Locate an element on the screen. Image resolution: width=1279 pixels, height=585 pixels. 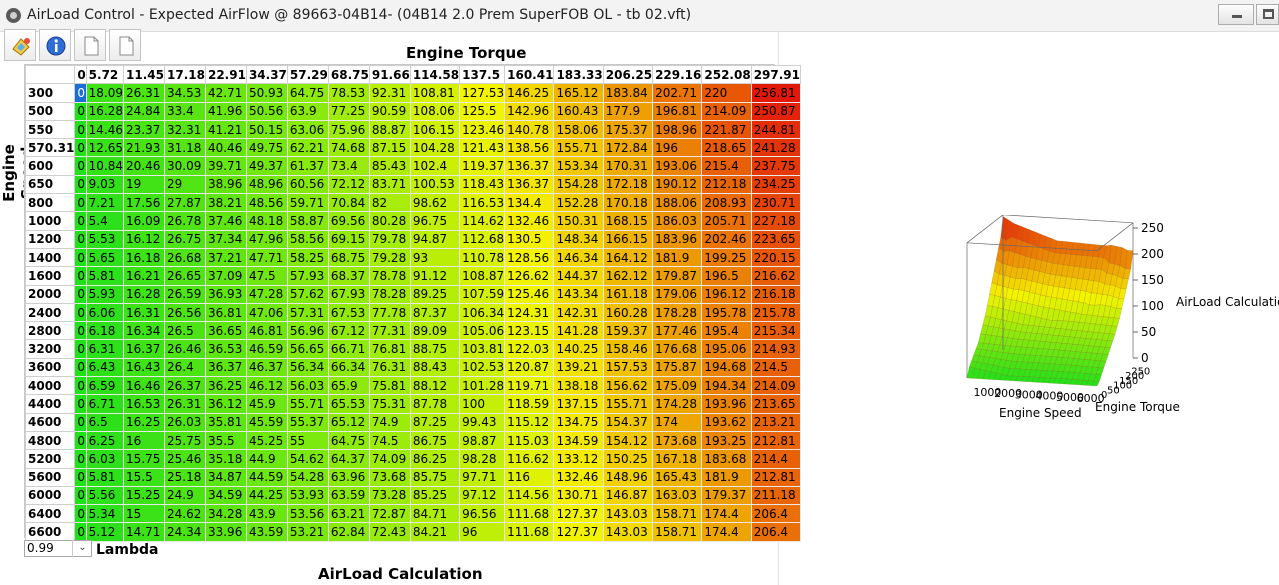
table-cell: 12.65 is located at coordinates (105, 148).